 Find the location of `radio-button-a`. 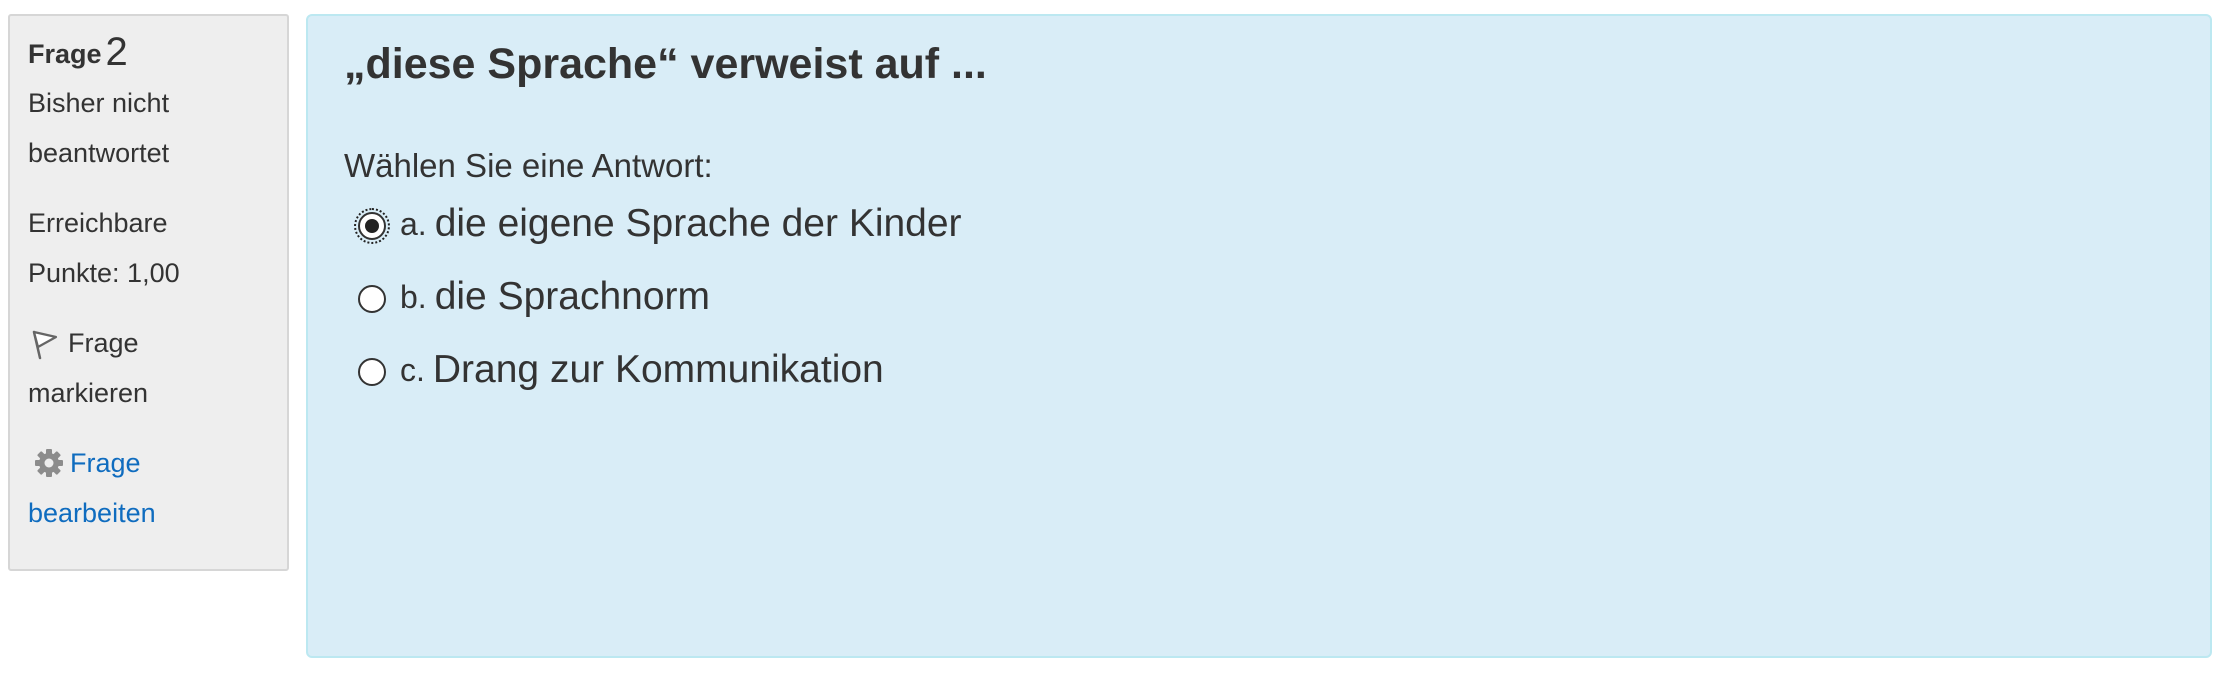

radio-button-a is located at coordinates (372, 226).